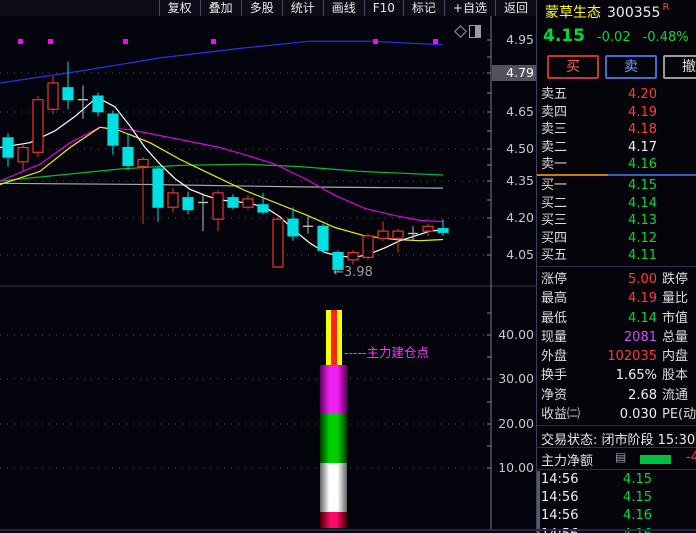  Describe the element at coordinates (675, 337) in the screenshot. I see `stat-label2: 总量` at that location.